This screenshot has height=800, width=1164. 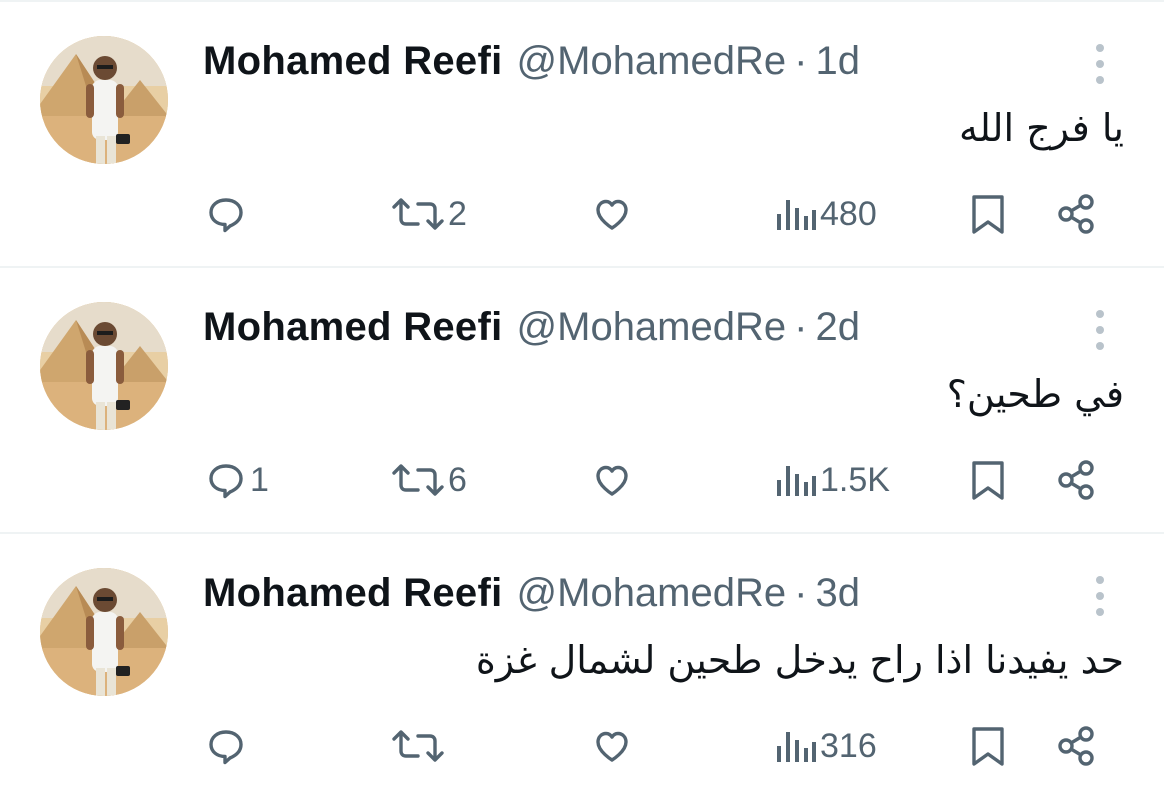 I want to click on tweet-header: Mohamed Reefi @MohamedRe · 2d, so click(x=531, y=327).